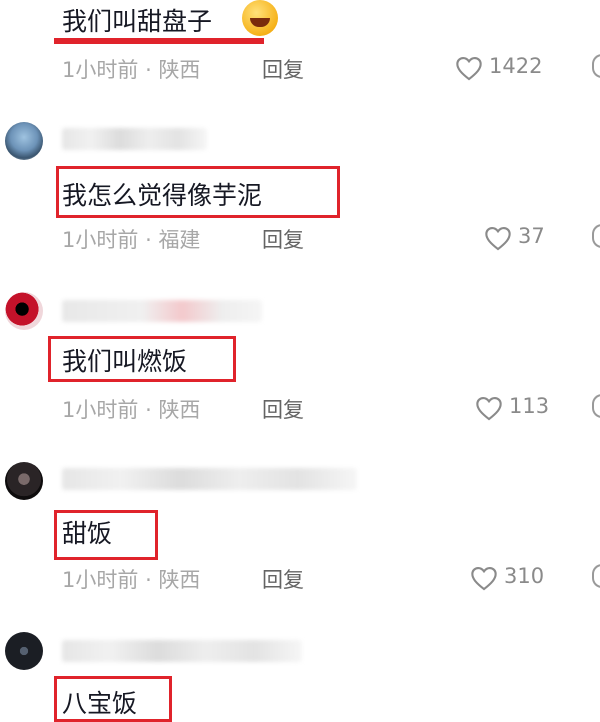  What do you see at coordinates (300, 673) in the screenshot?
I see `comment-item: 八宝饭` at bounding box center [300, 673].